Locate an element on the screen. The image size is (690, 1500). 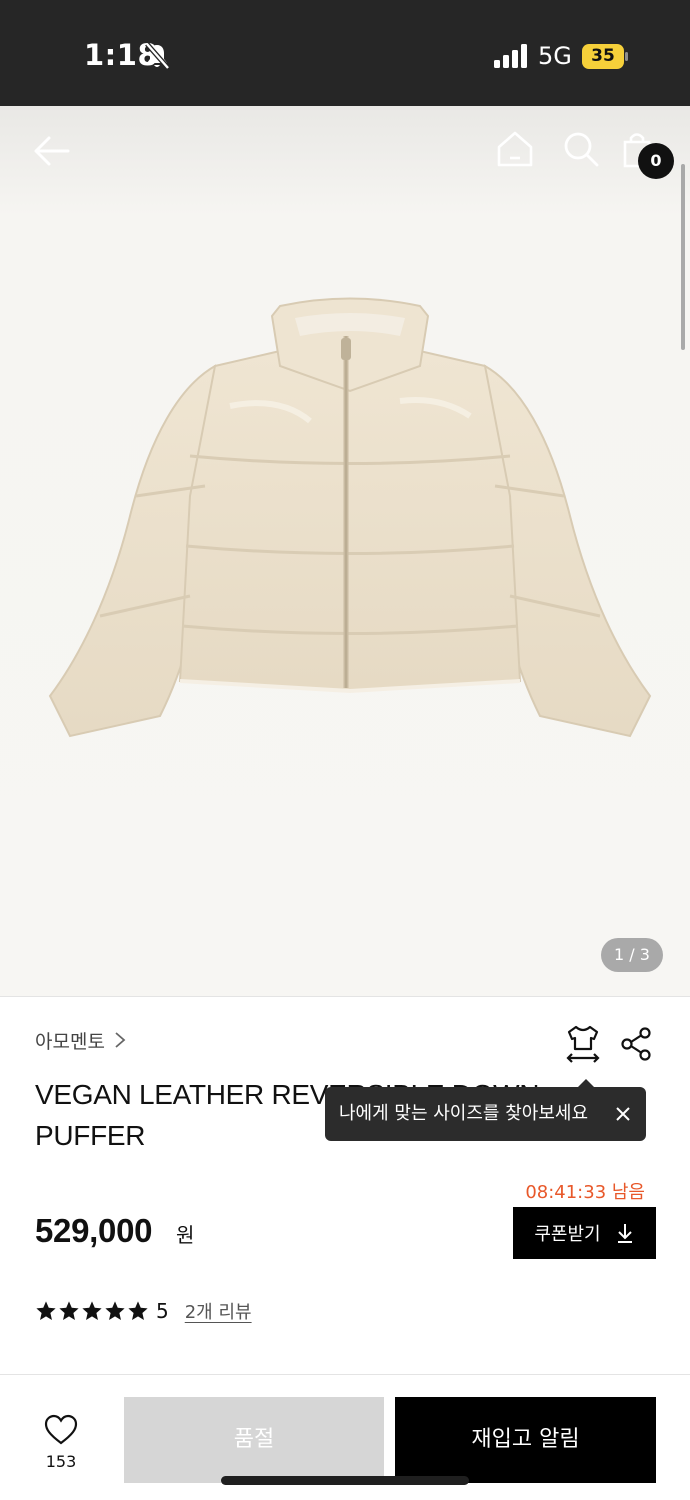
image-page-indicator: 1 / 3 is located at coordinates (632, 955).